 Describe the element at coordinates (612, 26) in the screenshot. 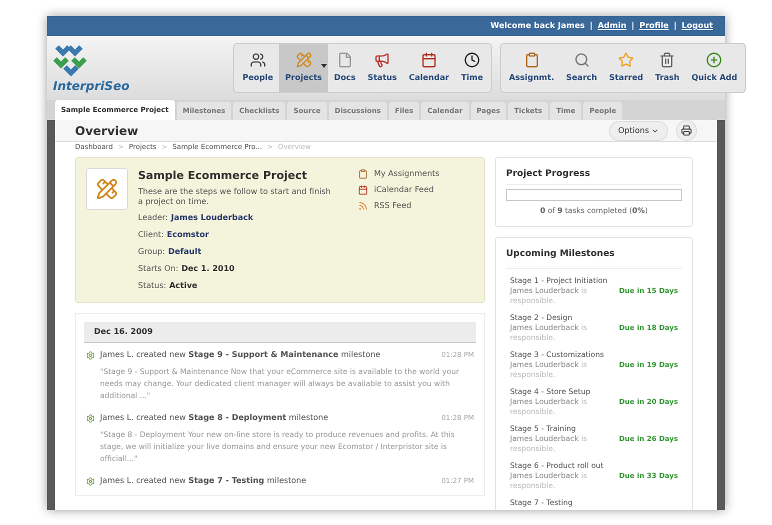

I see `top-link: Admin` at that location.